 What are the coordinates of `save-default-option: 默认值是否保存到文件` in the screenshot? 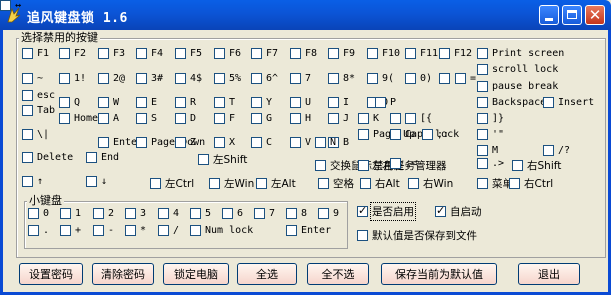 It's located at (417, 235).